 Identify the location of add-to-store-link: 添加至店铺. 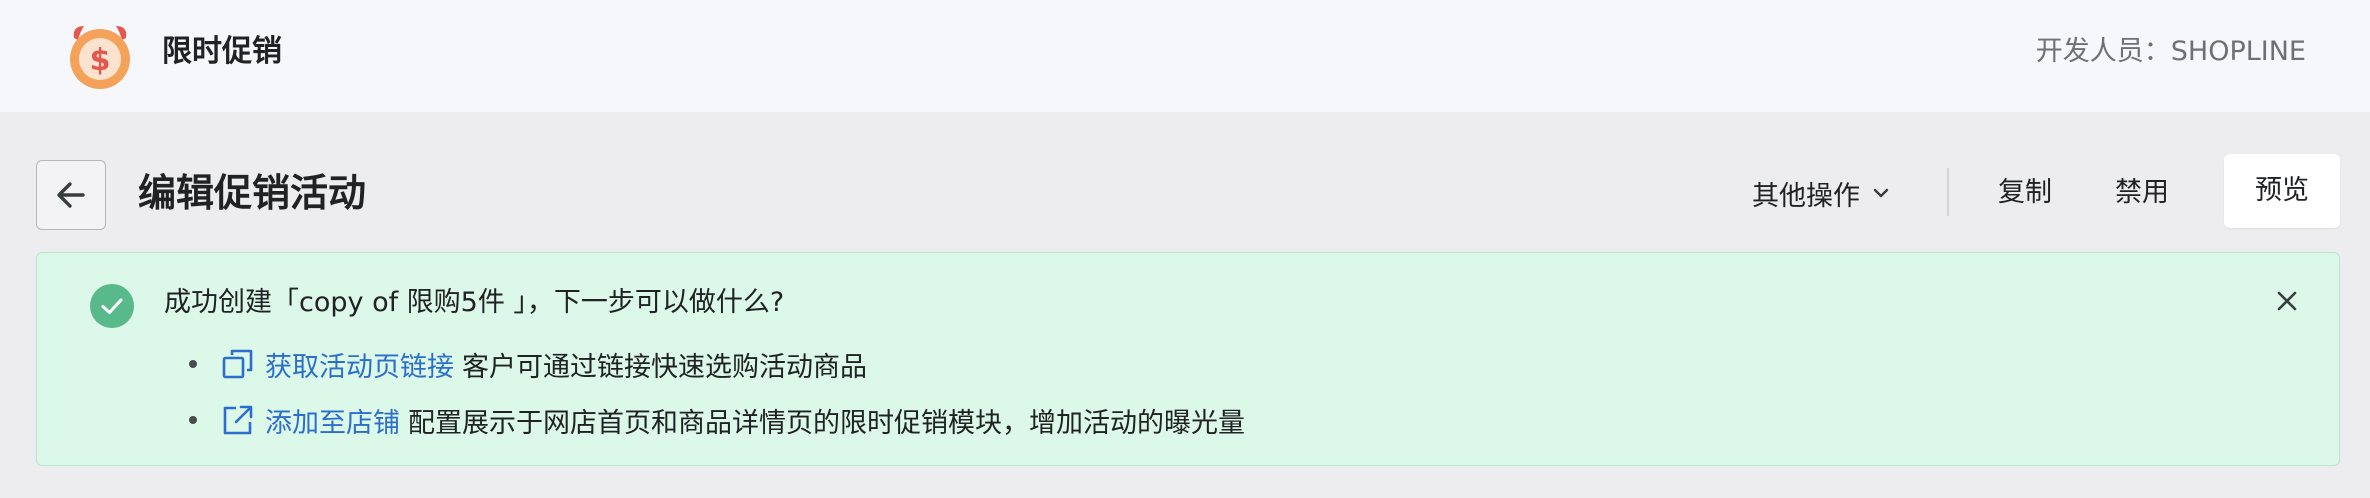
(332, 420).